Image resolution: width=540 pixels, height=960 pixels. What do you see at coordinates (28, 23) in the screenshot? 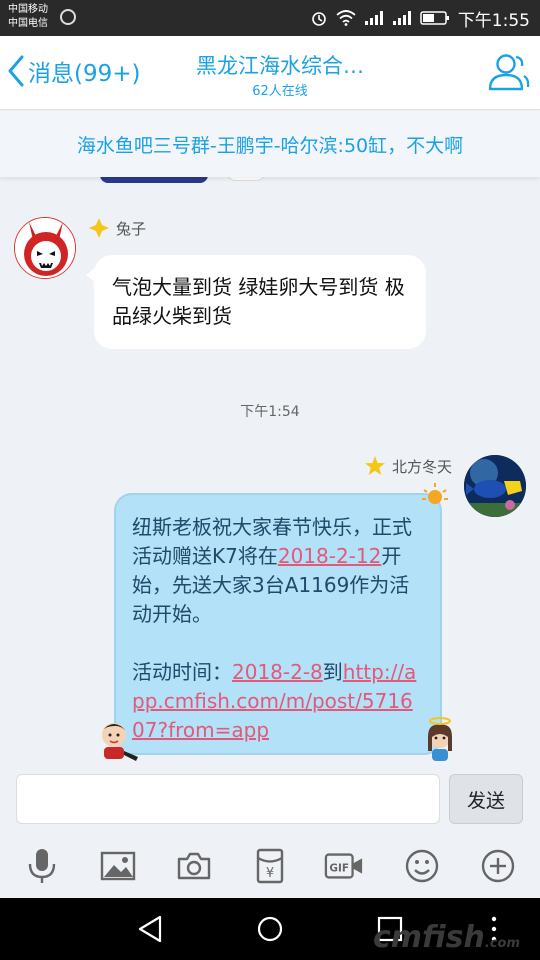
I see `carrier-2: 中国电信` at bounding box center [28, 23].